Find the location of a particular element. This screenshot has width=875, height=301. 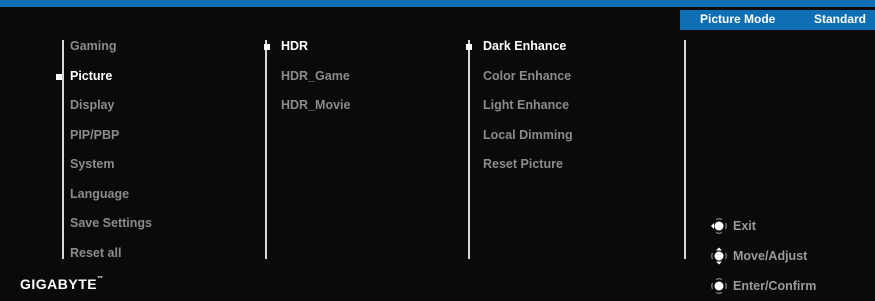

picture-mode-bar: Picture Mode Standard is located at coordinates (777, 20).